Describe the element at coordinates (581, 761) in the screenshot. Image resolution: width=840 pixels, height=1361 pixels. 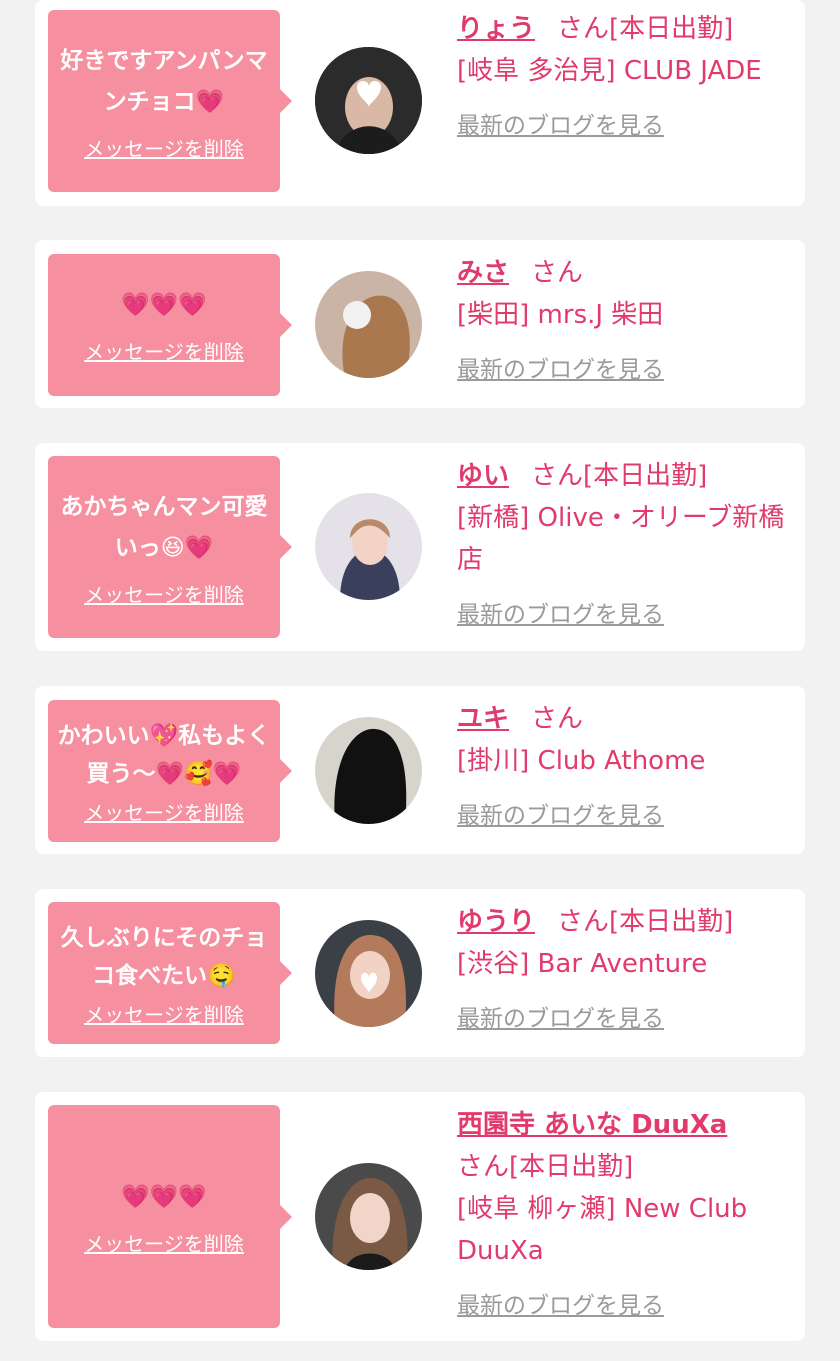
I see `shop-name: [掛川] Club Athome` at that location.